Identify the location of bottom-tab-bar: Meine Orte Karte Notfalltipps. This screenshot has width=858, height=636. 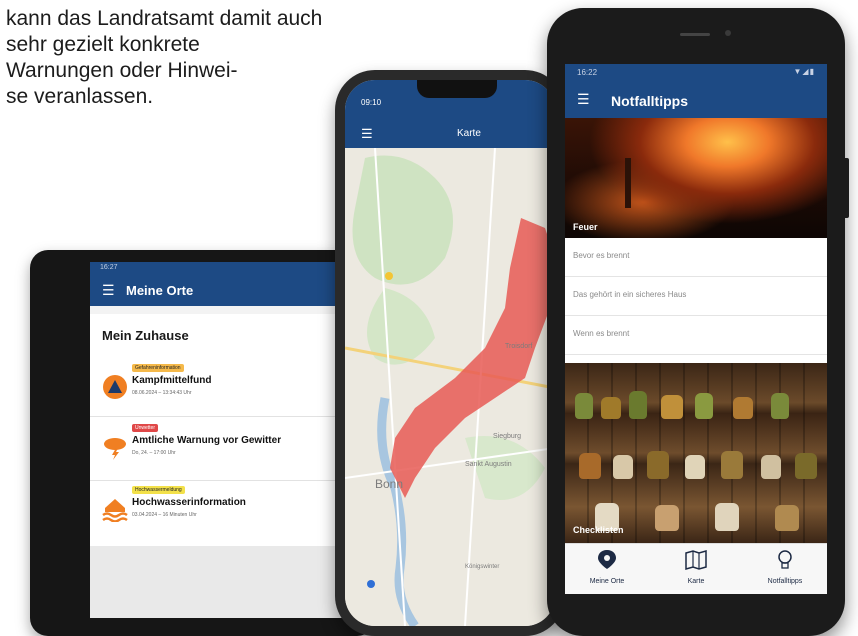
(696, 568).